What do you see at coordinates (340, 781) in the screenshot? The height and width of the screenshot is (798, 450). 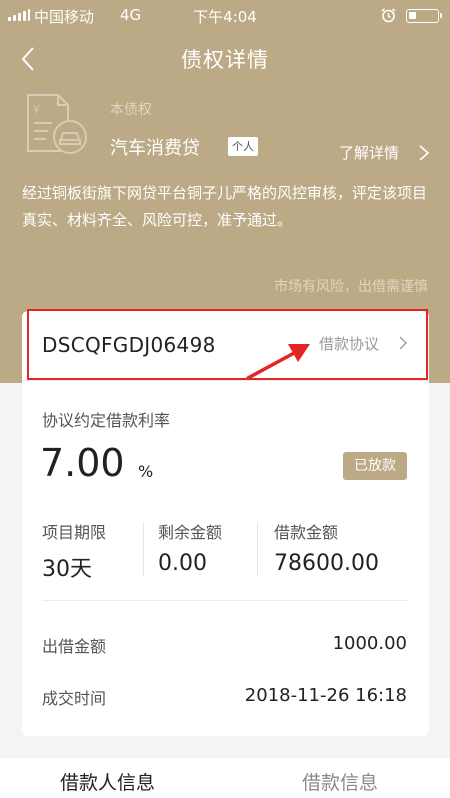 I see `tab-loan-info: 借款信息` at bounding box center [340, 781].